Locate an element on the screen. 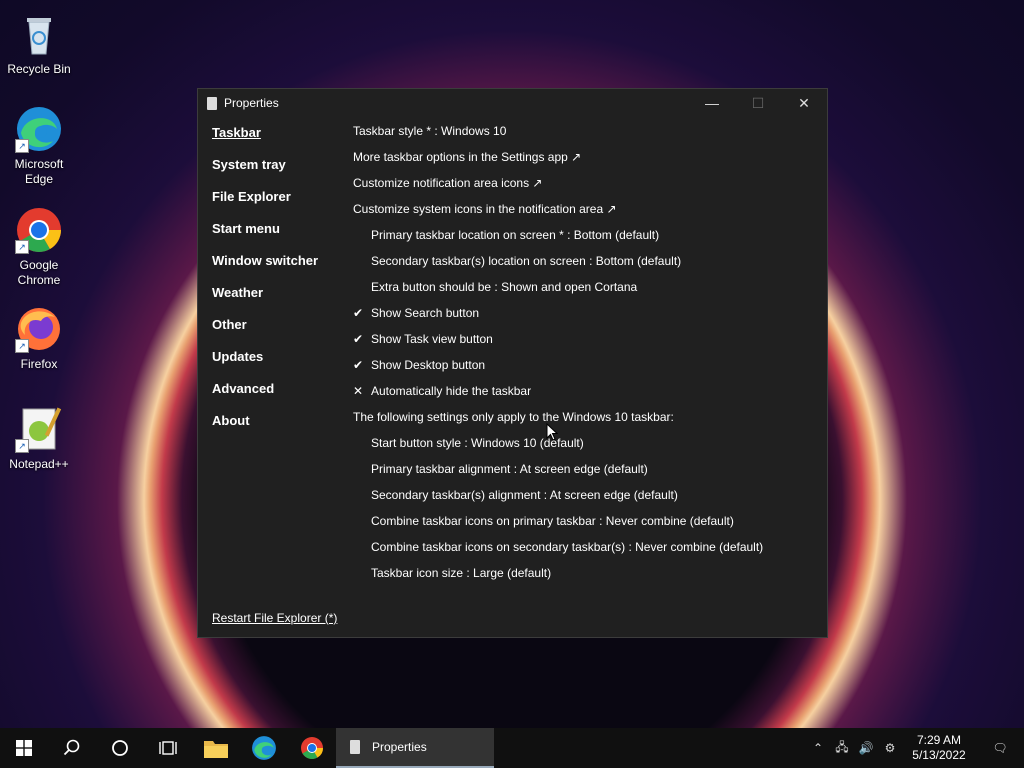  minimize-button: — is located at coordinates (712, 103).